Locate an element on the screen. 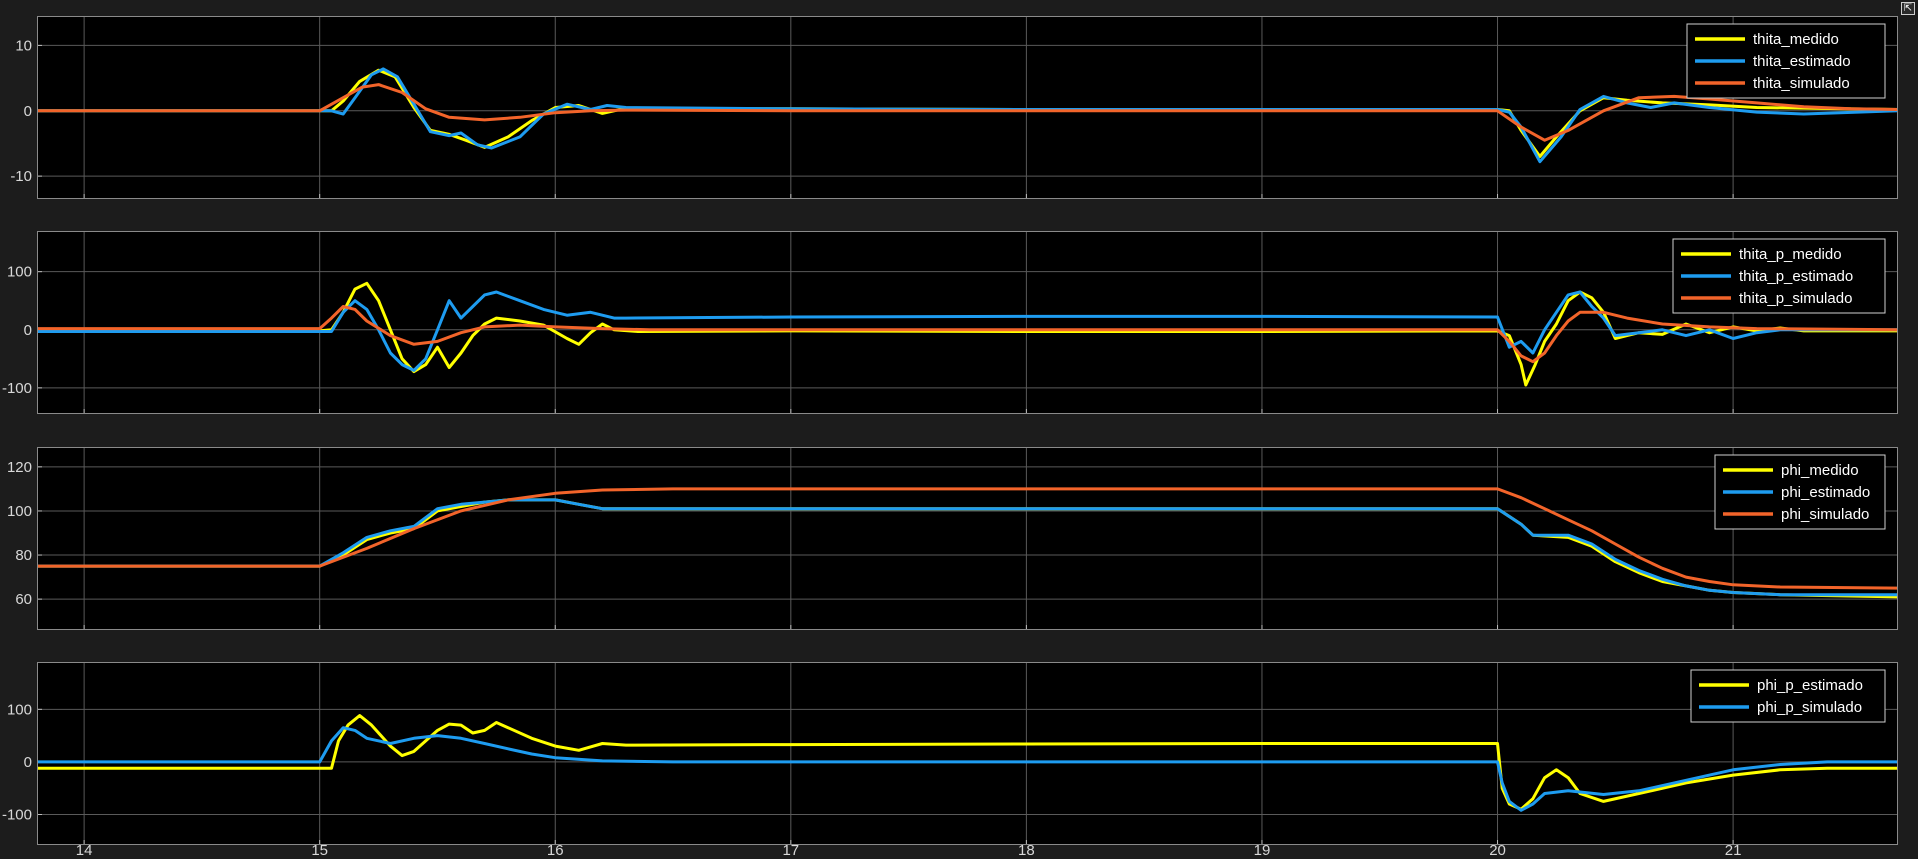 This screenshot has height=859, width=1918. x-tick-label: 21 is located at coordinates (1733, 850).